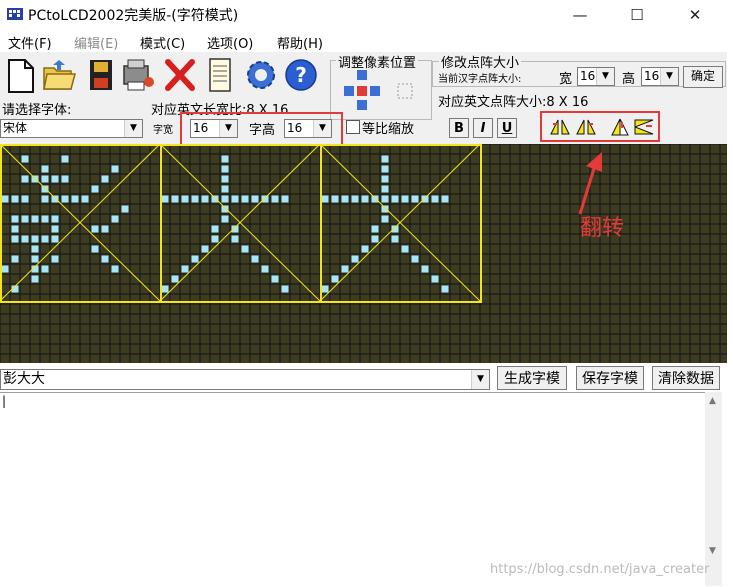 The height and width of the screenshot is (587, 733). What do you see at coordinates (138, 75) in the screenshot?
I see `settings-printer-icon` at bounding box center [138, 75].